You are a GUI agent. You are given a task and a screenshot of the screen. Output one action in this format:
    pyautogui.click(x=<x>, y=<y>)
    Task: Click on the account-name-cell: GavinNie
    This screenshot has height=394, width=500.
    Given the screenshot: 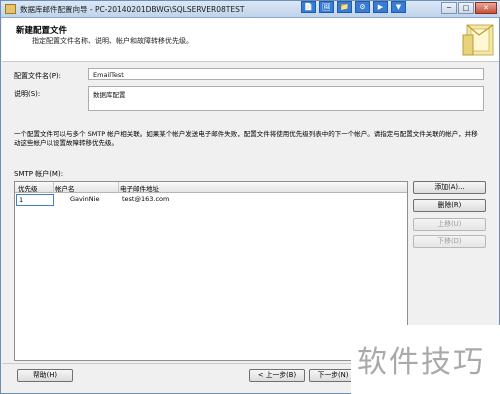 What is the action you would take?
    pyautogui.click(x=84, y=200)
    